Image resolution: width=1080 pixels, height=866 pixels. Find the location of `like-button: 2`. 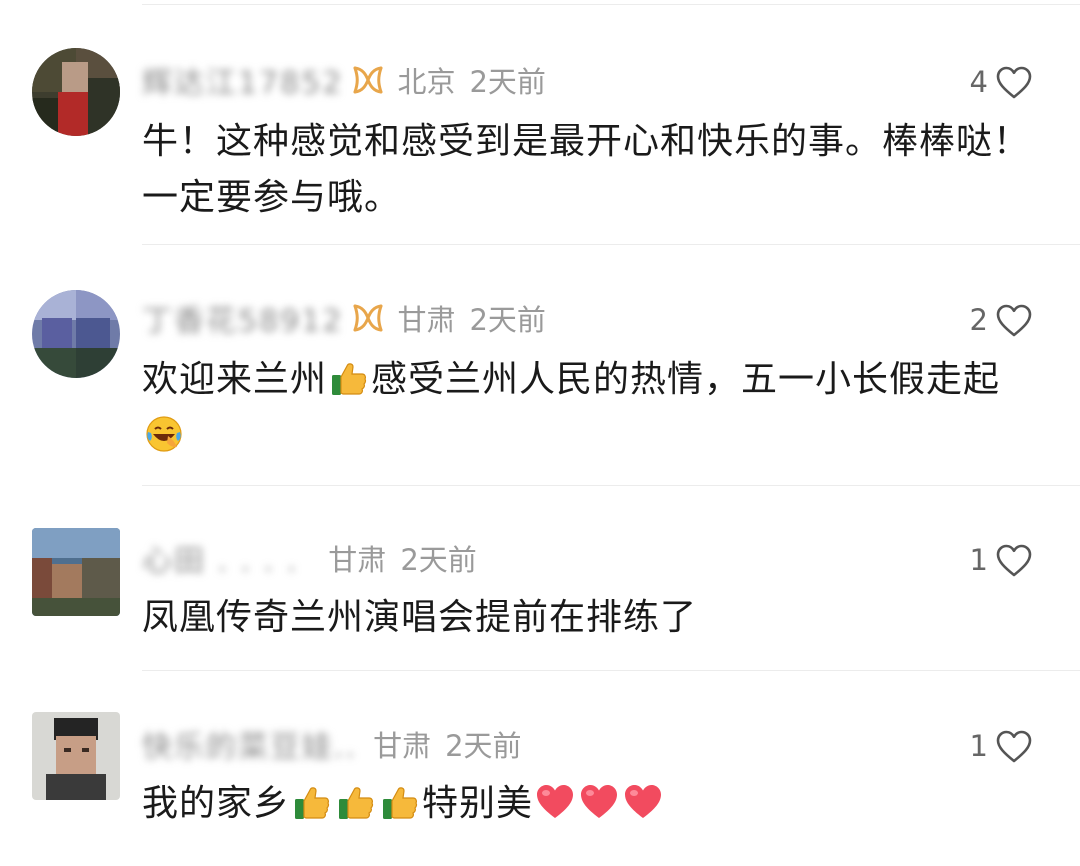

like-button: 2 is located at coordinates (1001, 320).